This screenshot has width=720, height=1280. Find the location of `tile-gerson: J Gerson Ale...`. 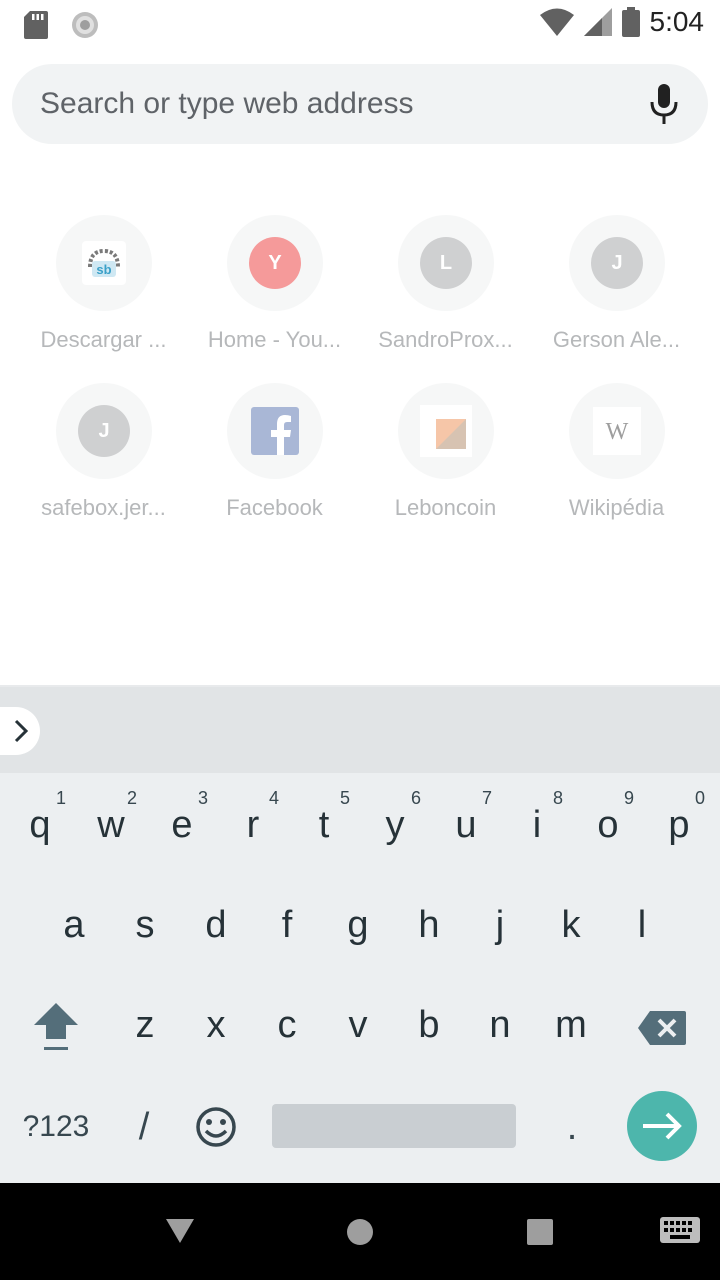

tile-gerson: J Gerson Ale... is located at coordinates (616, 290).